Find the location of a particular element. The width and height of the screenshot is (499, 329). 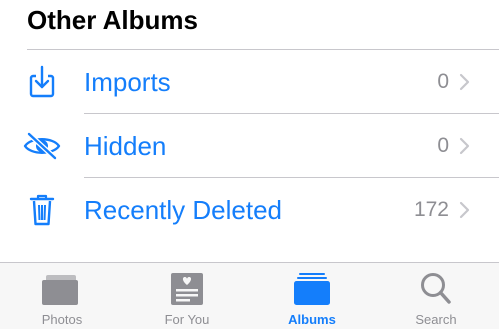

hidden-eye-icon is located at coordinates (42, 146).